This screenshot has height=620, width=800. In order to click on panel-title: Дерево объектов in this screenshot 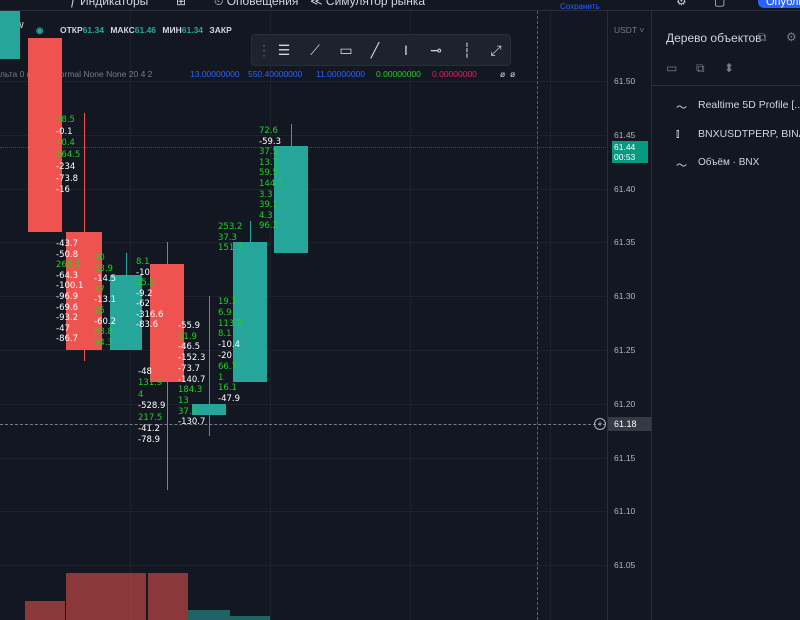, I will do `click(714, 38)`.